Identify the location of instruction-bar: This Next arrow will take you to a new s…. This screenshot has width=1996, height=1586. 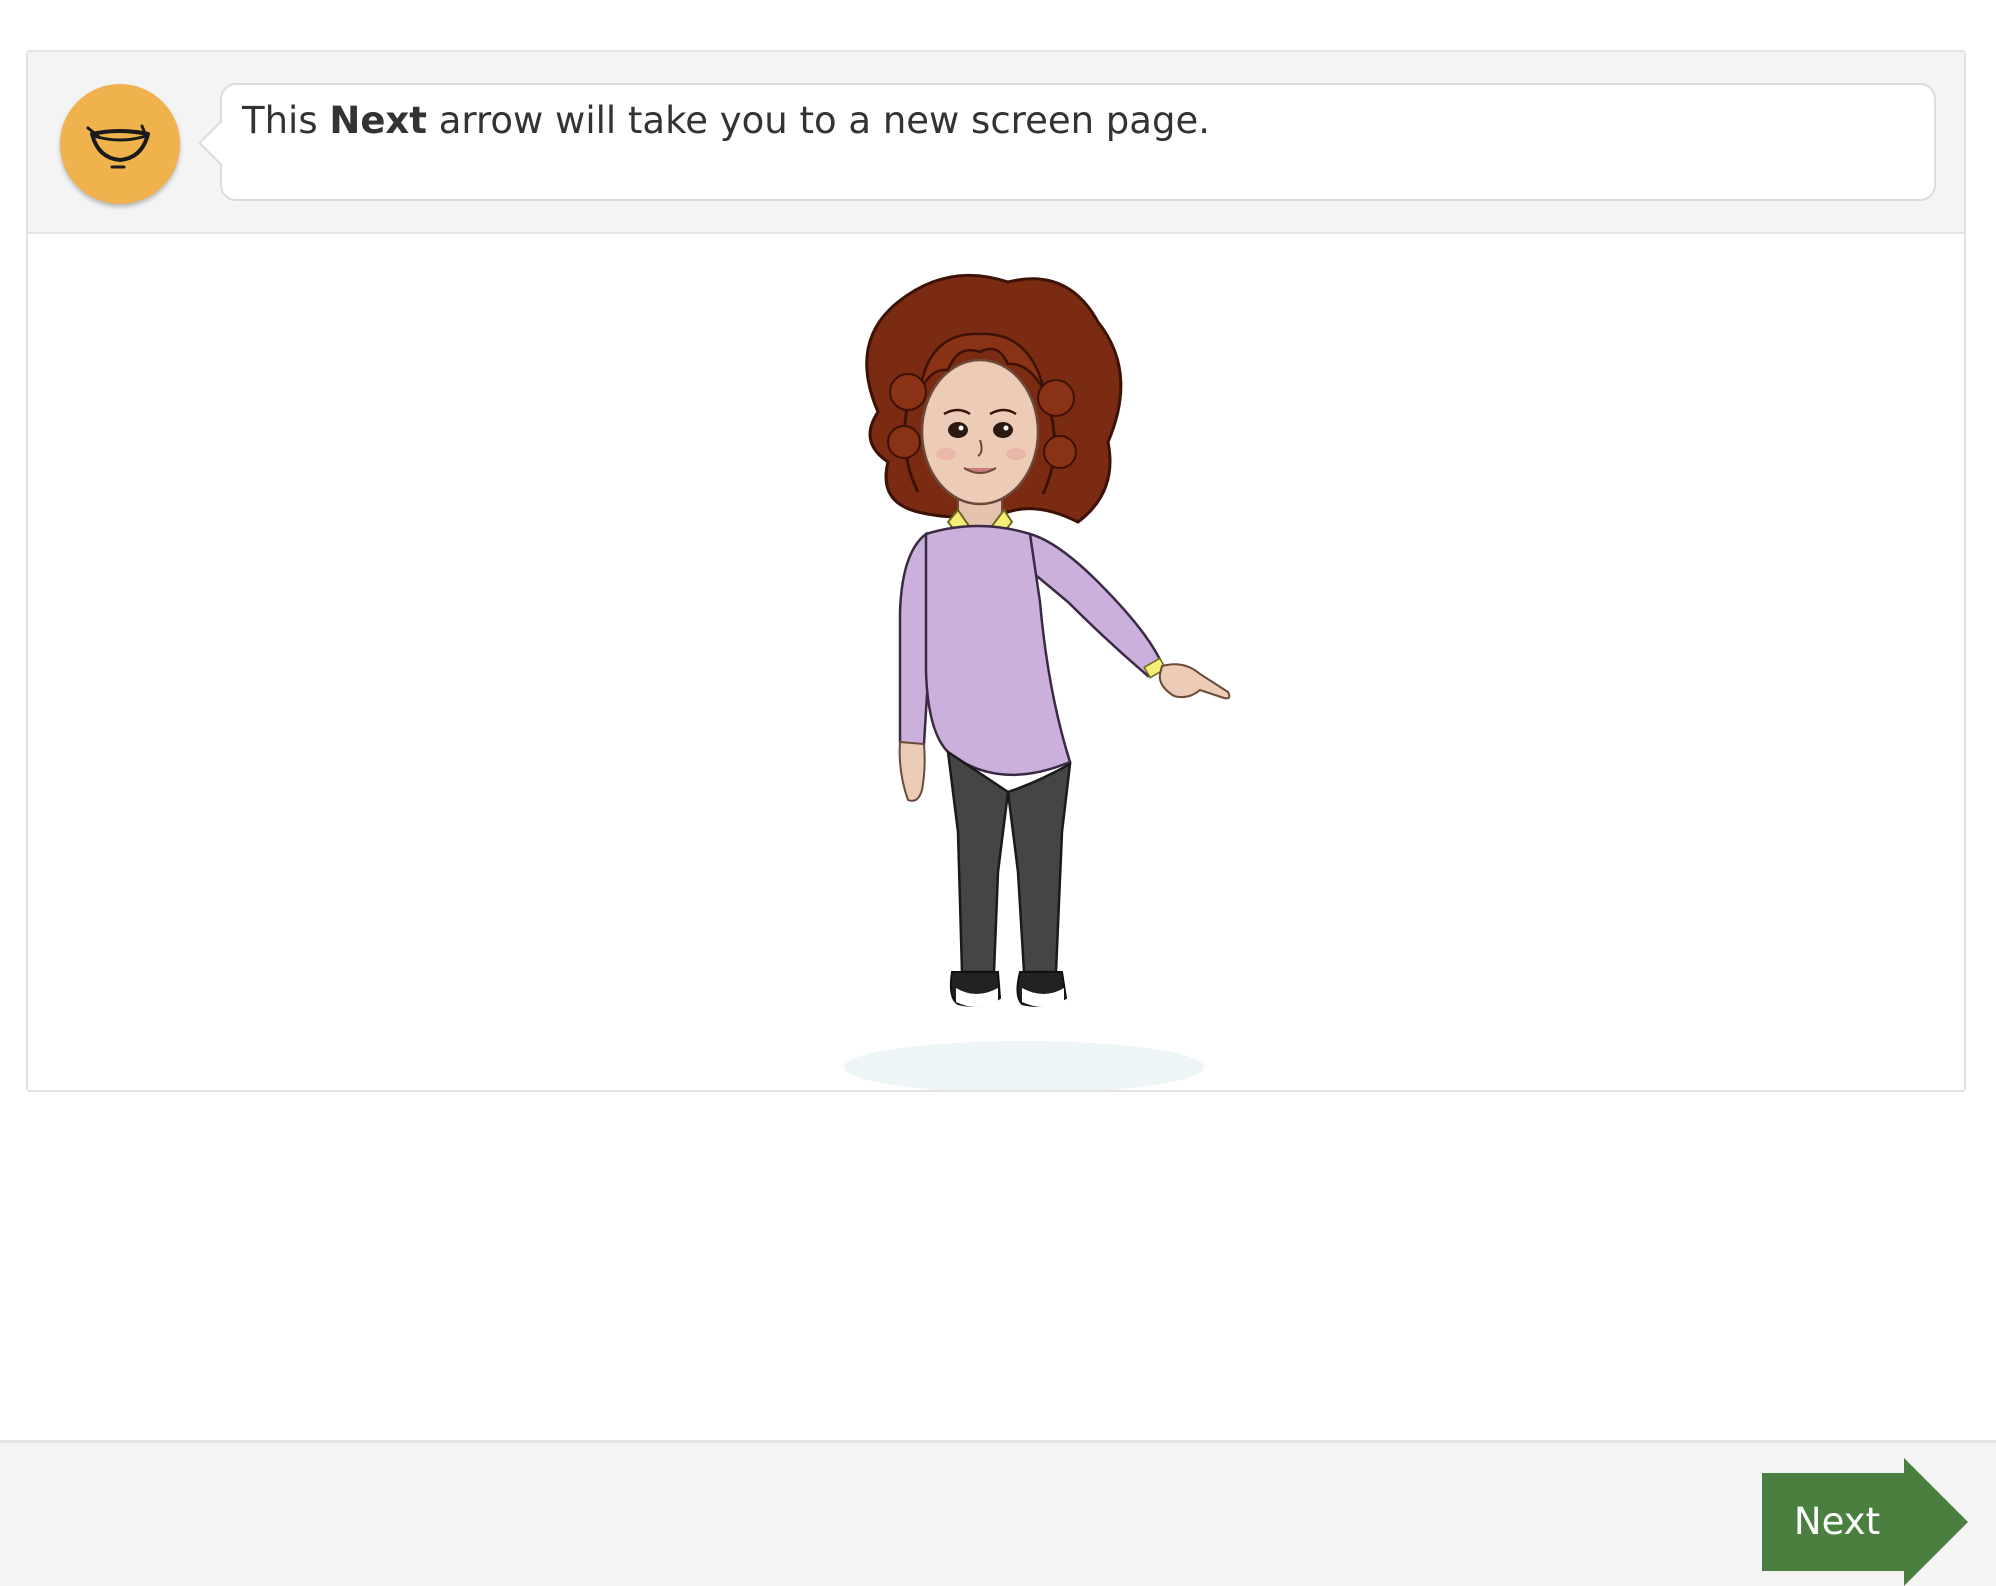
(996, 143).